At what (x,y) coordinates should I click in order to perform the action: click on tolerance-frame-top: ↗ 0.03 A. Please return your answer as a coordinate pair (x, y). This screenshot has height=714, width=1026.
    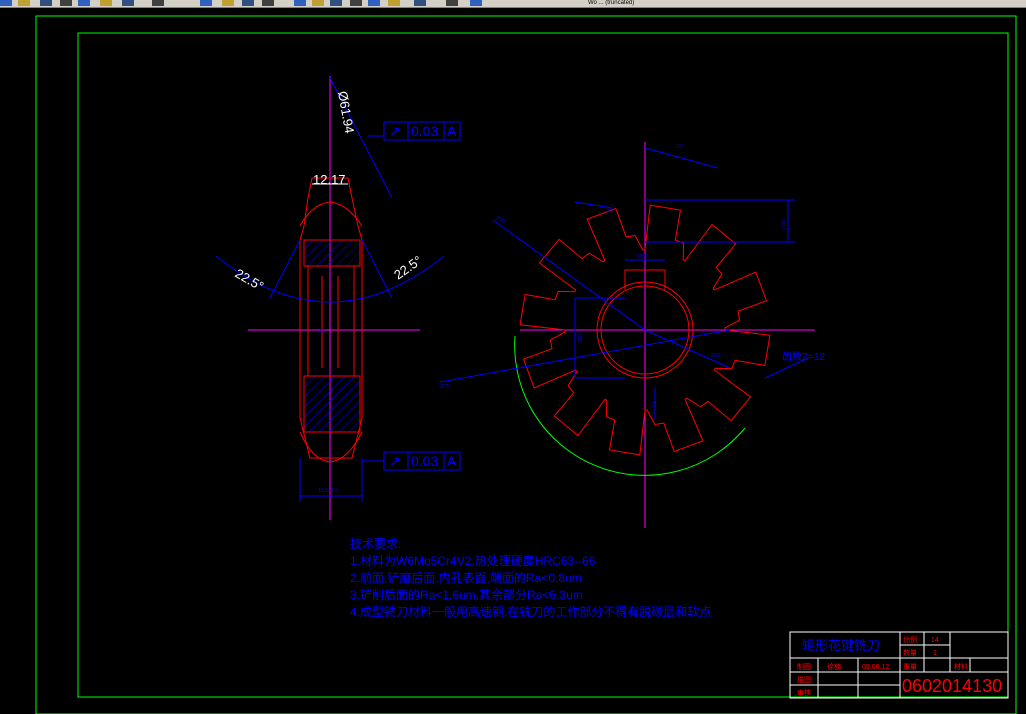
    Looking at the image, I should click on (422, 131).